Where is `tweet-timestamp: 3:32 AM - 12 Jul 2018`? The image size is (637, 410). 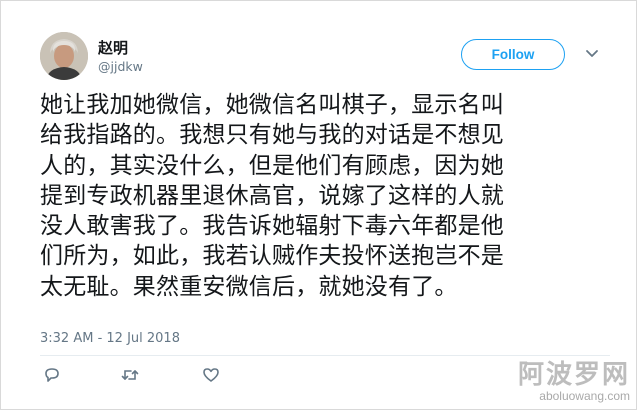
tweet-timestamp: 3:32 AM - 12 Jul 2018 is located at coordinates (110, 338).